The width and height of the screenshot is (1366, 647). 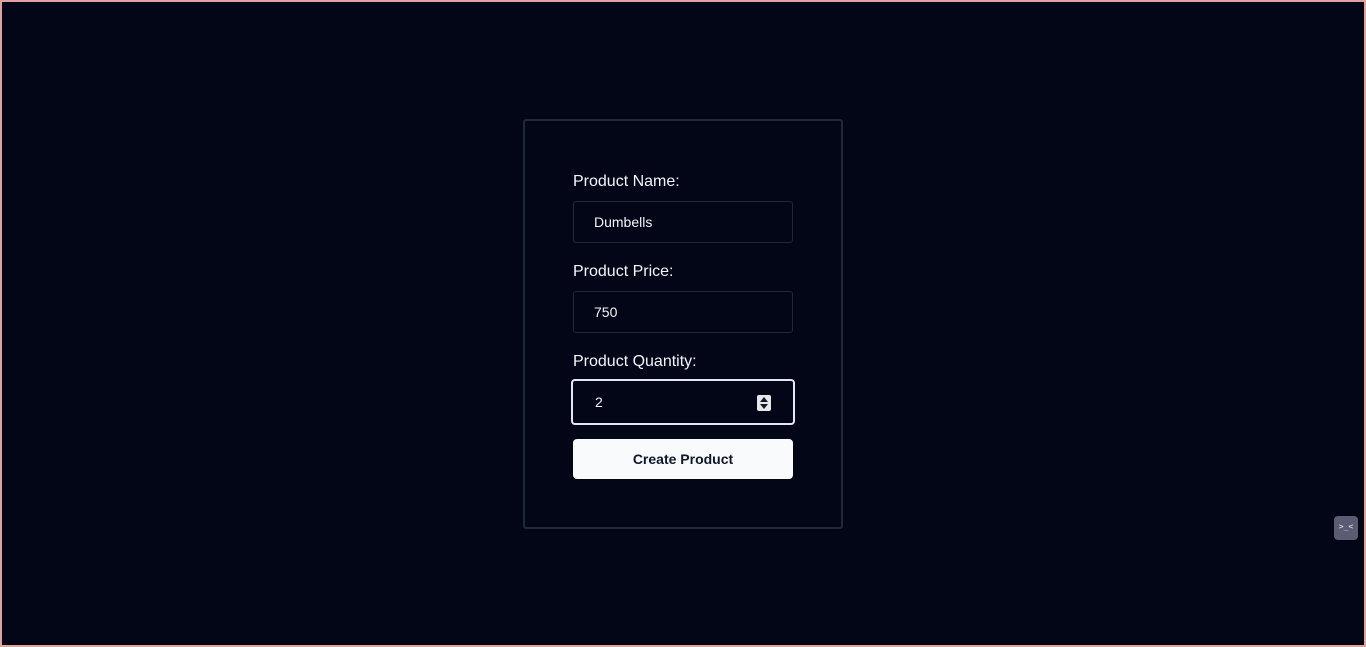 What do you see at coordinates (599, 402) in the screenshot?
I see `product-quantity-value: 2` at bounding box center [599, 402].